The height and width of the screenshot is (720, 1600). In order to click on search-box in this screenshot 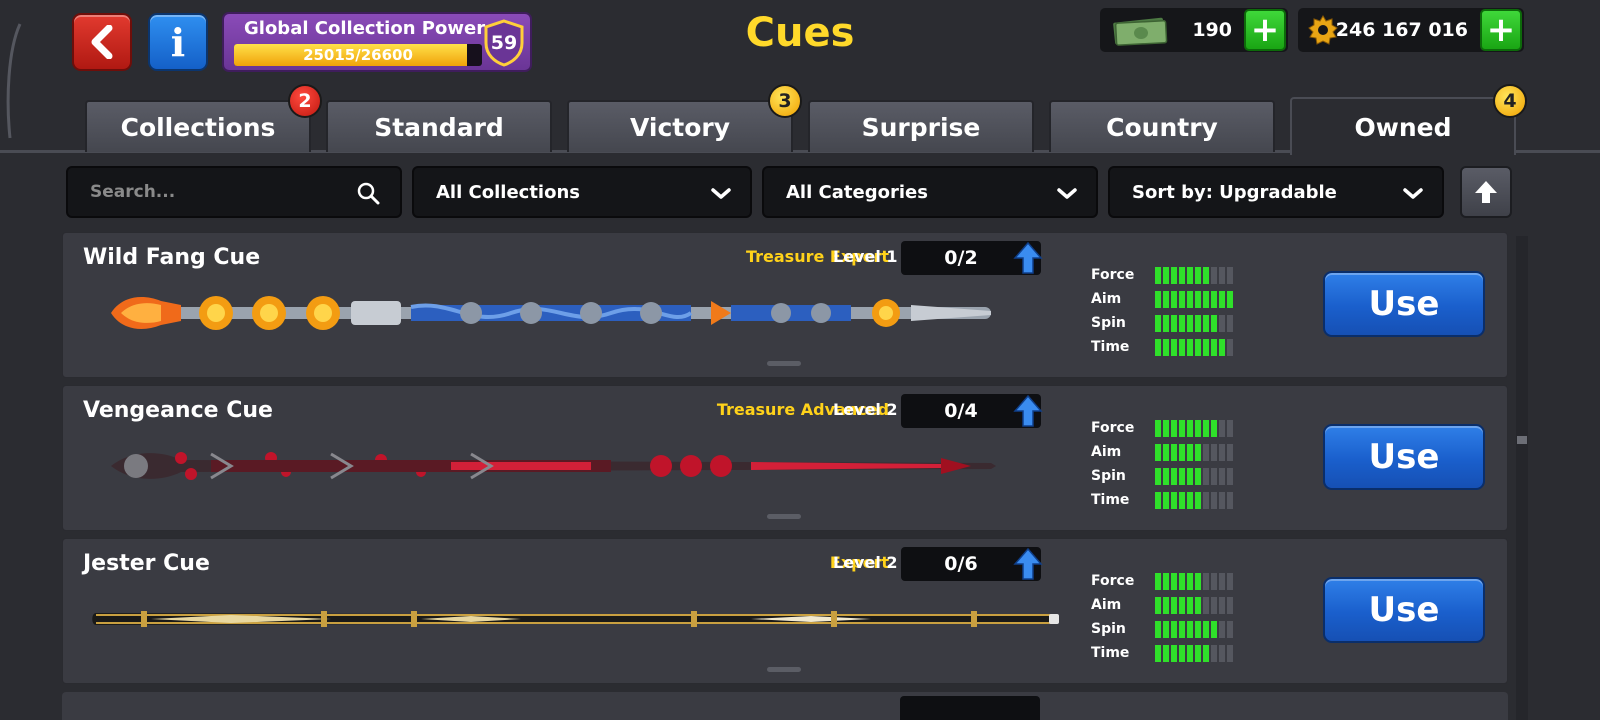, I will do `click(234, 192)`.